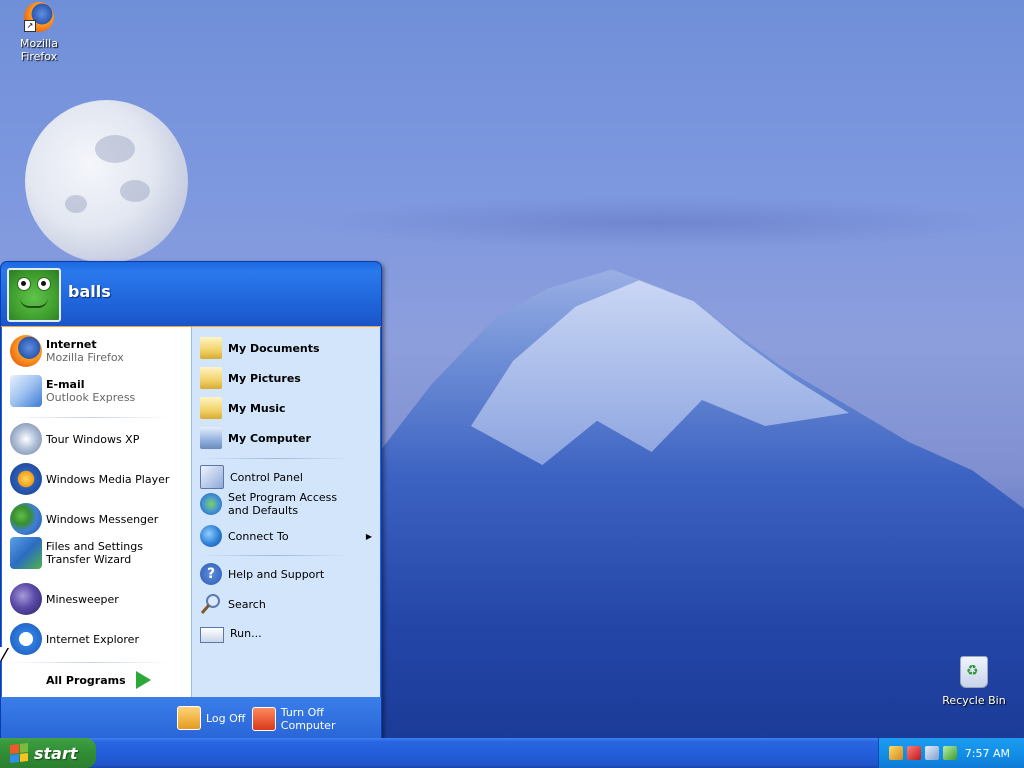 The image size is (1024, 768). I want to click on shortcut-arrow-icon: ↗, so click(30, 26).